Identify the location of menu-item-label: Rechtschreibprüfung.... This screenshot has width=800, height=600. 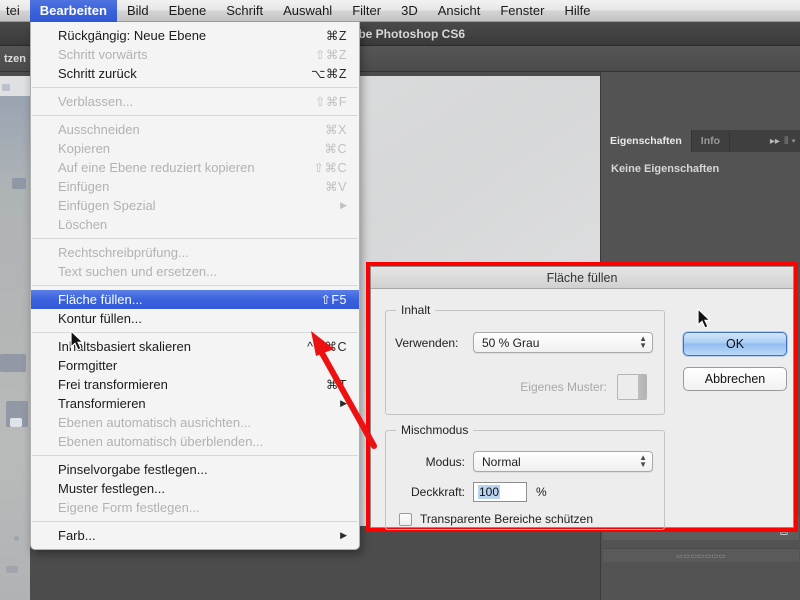
(123, 252).